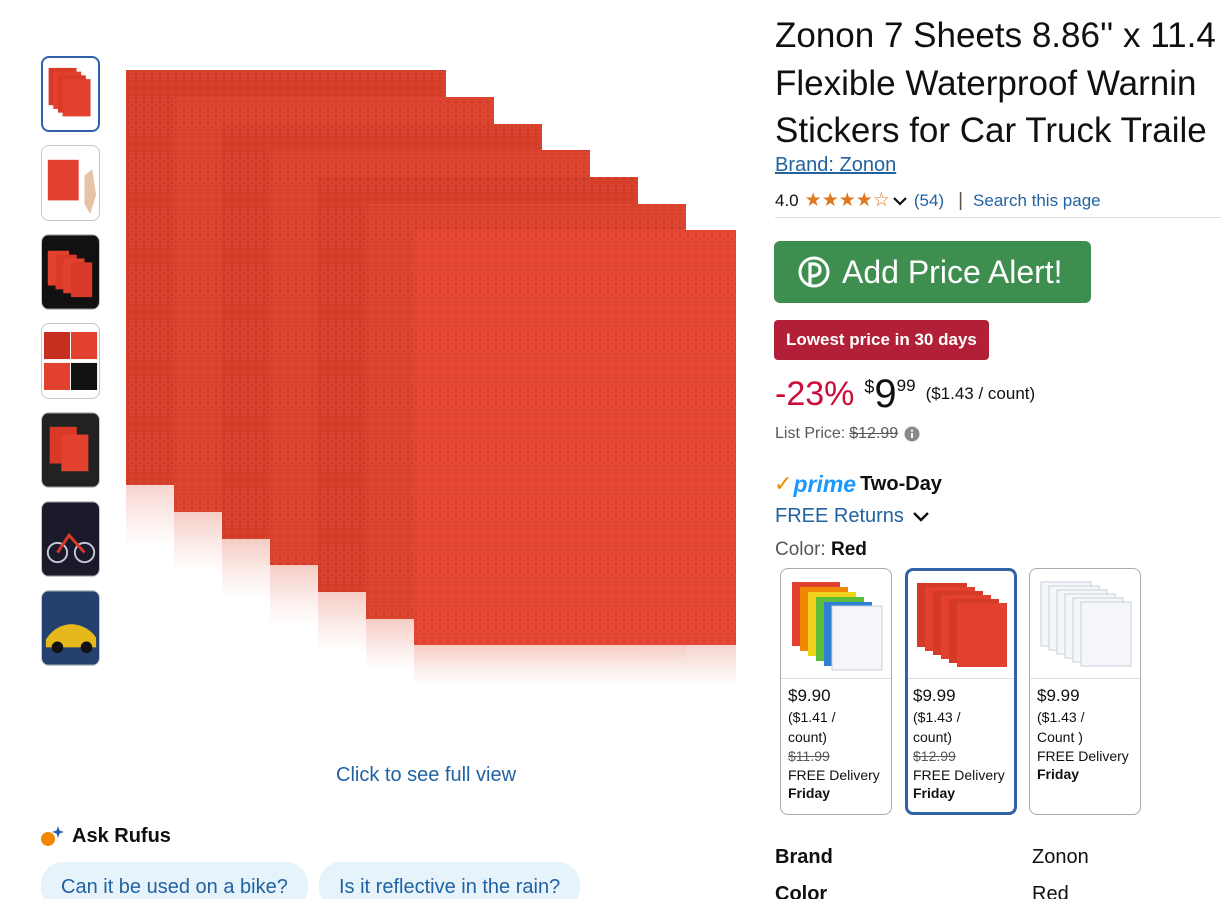  Describe the element at coordinates (174, 880) in the screenshot. I see `rufus-question-1: Can it be used on a bike?` at that location.